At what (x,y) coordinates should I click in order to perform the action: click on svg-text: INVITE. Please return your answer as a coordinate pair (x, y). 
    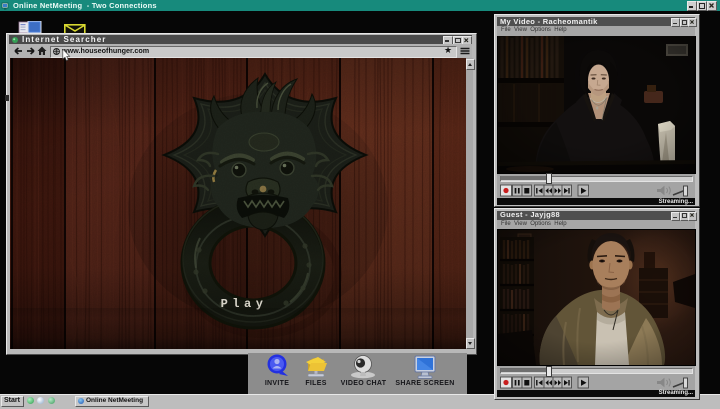
    Looking at the image, I should click on (277, 383).